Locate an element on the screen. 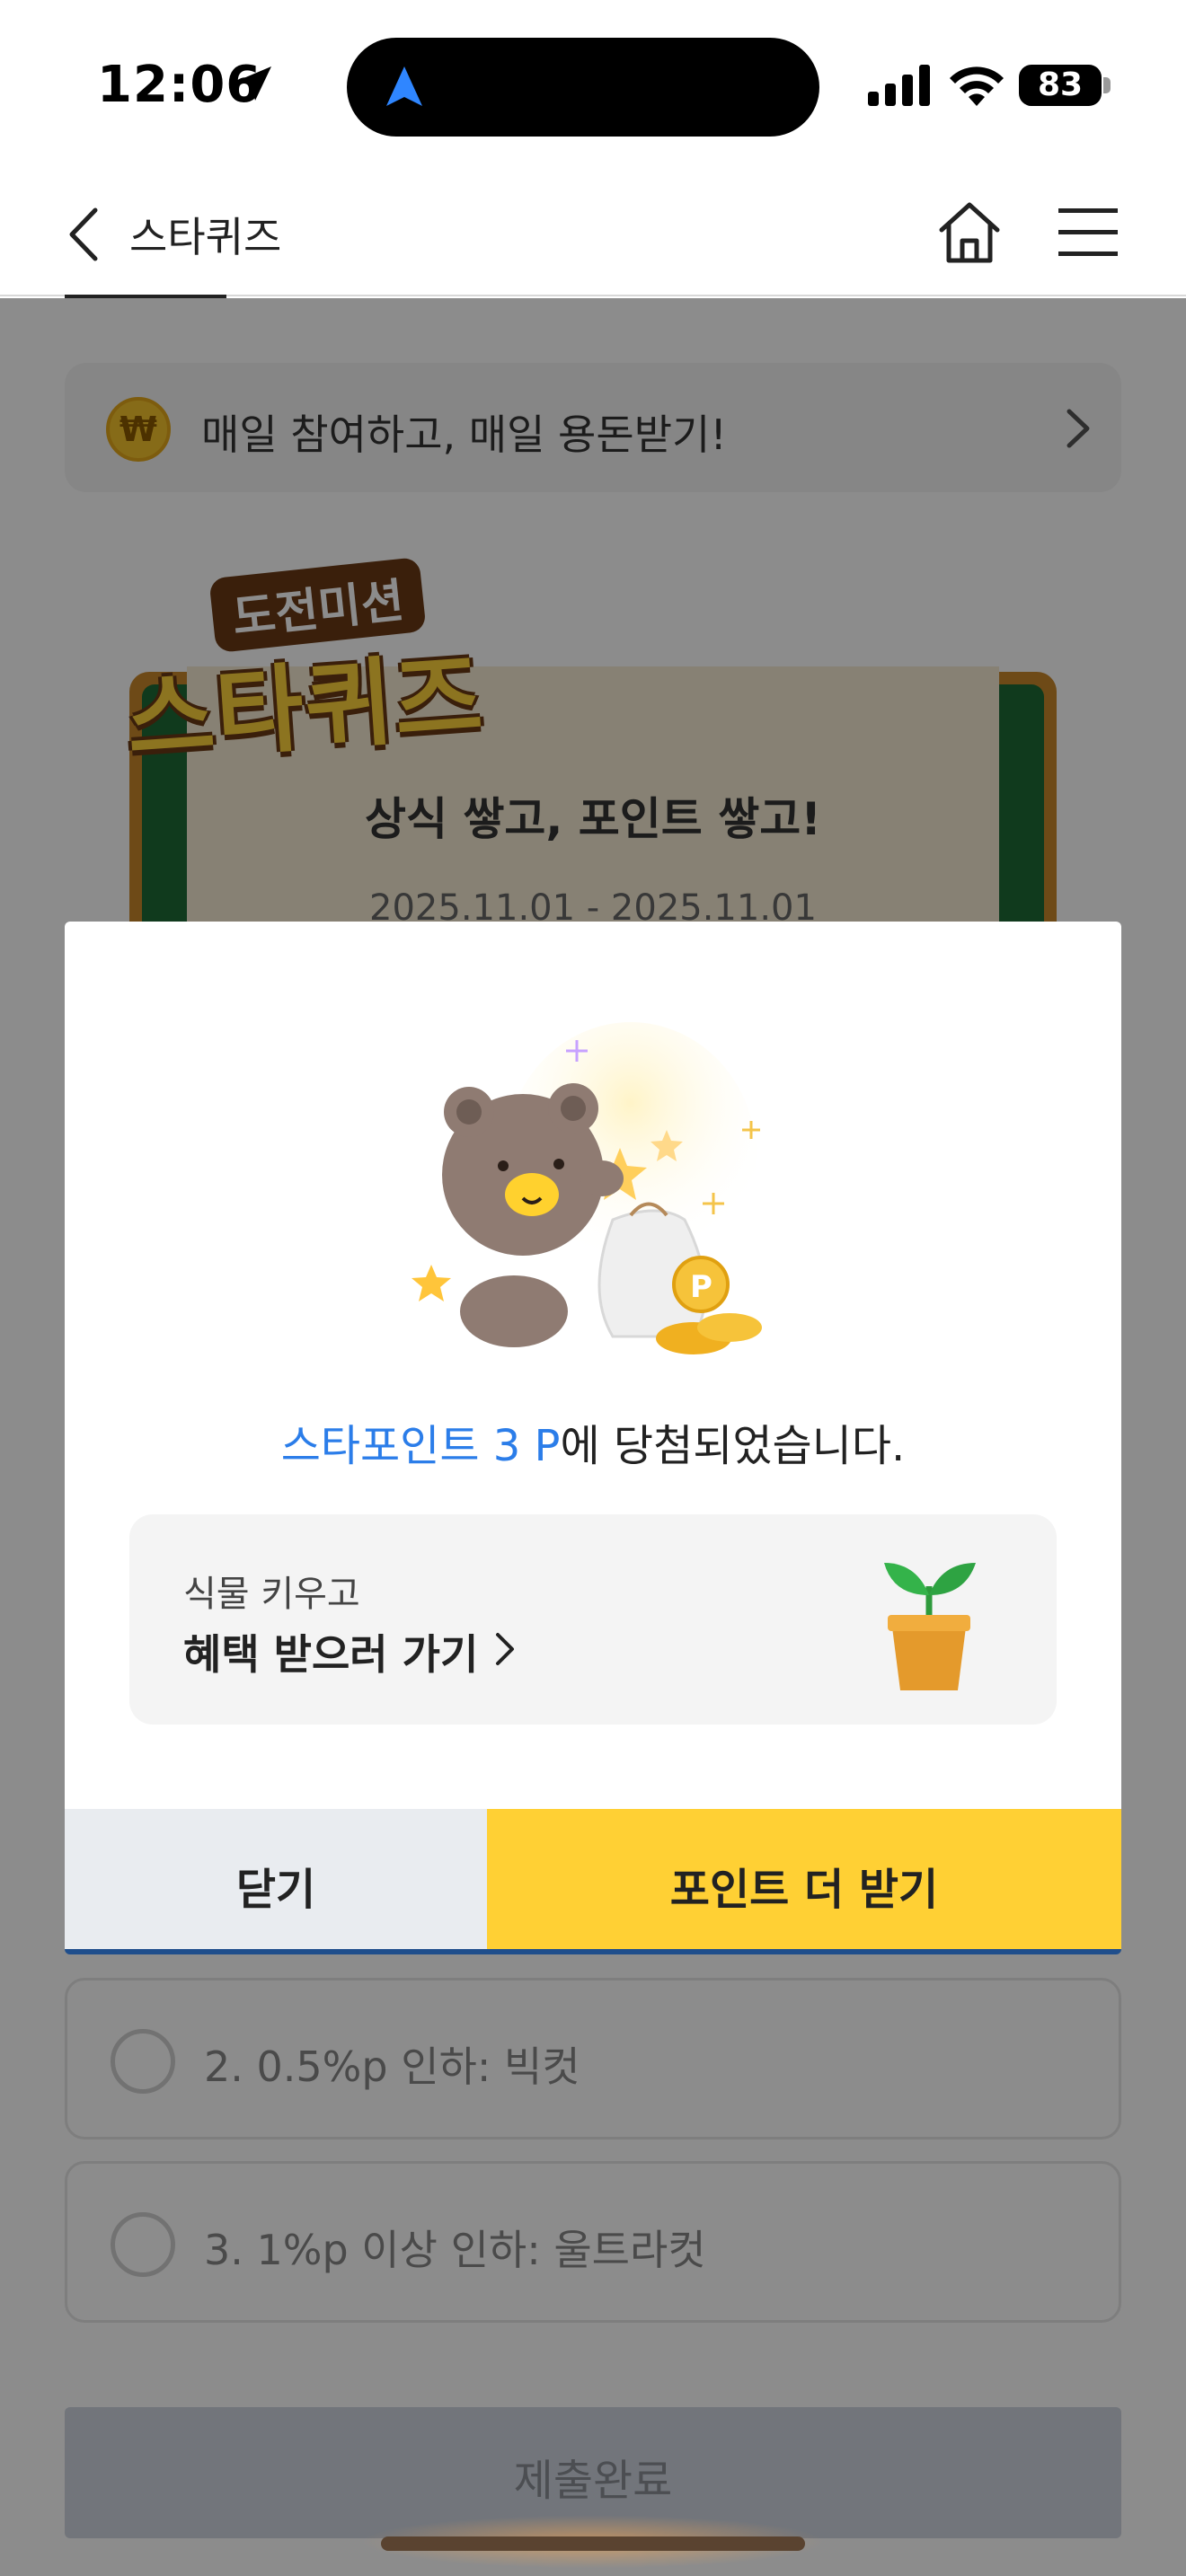 Image resolution: width=1186 pixels, height=2576 pixels. back-chevron-icon is located at coordinates (83, 234).